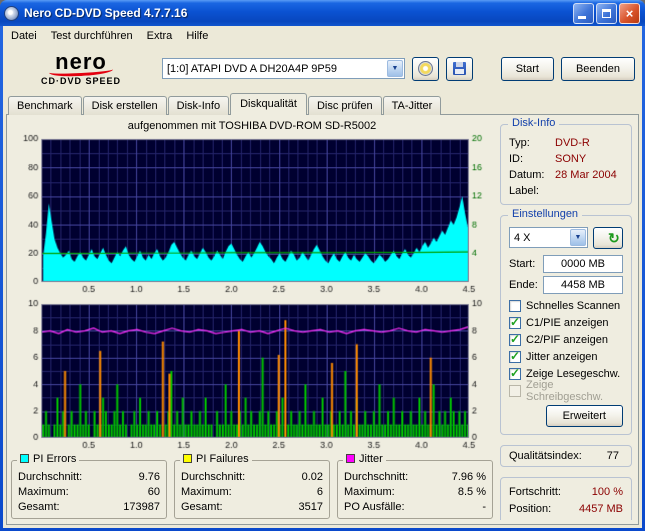 The image size is (645, 531). What do you see at coordinates (55, 458) in the screenshot?
I see `pi-errors-title: PI Errors` at bounding box center [55, 458].